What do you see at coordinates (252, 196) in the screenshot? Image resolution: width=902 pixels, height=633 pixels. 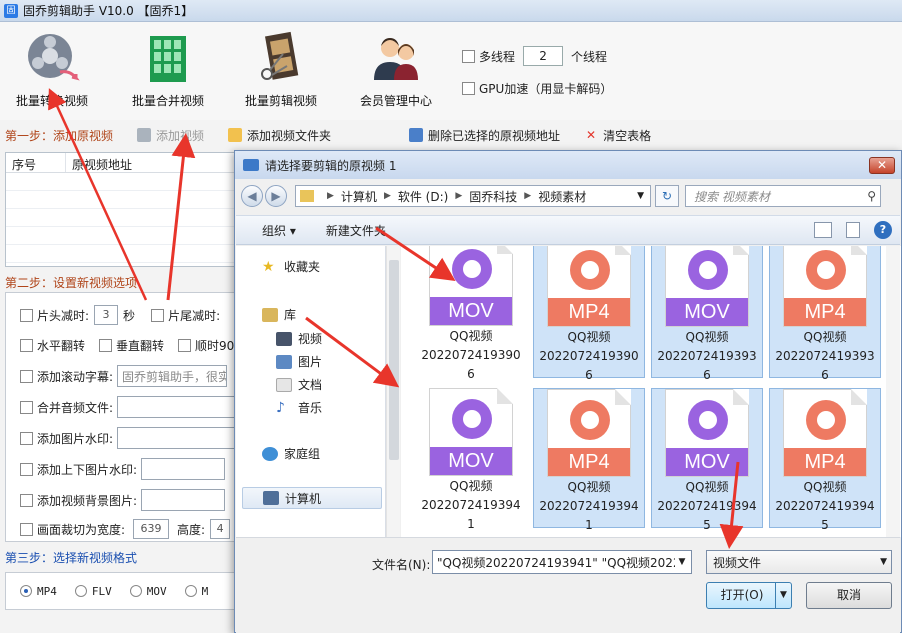 I see `back-button: ◀` at bounding box center [252, 196].